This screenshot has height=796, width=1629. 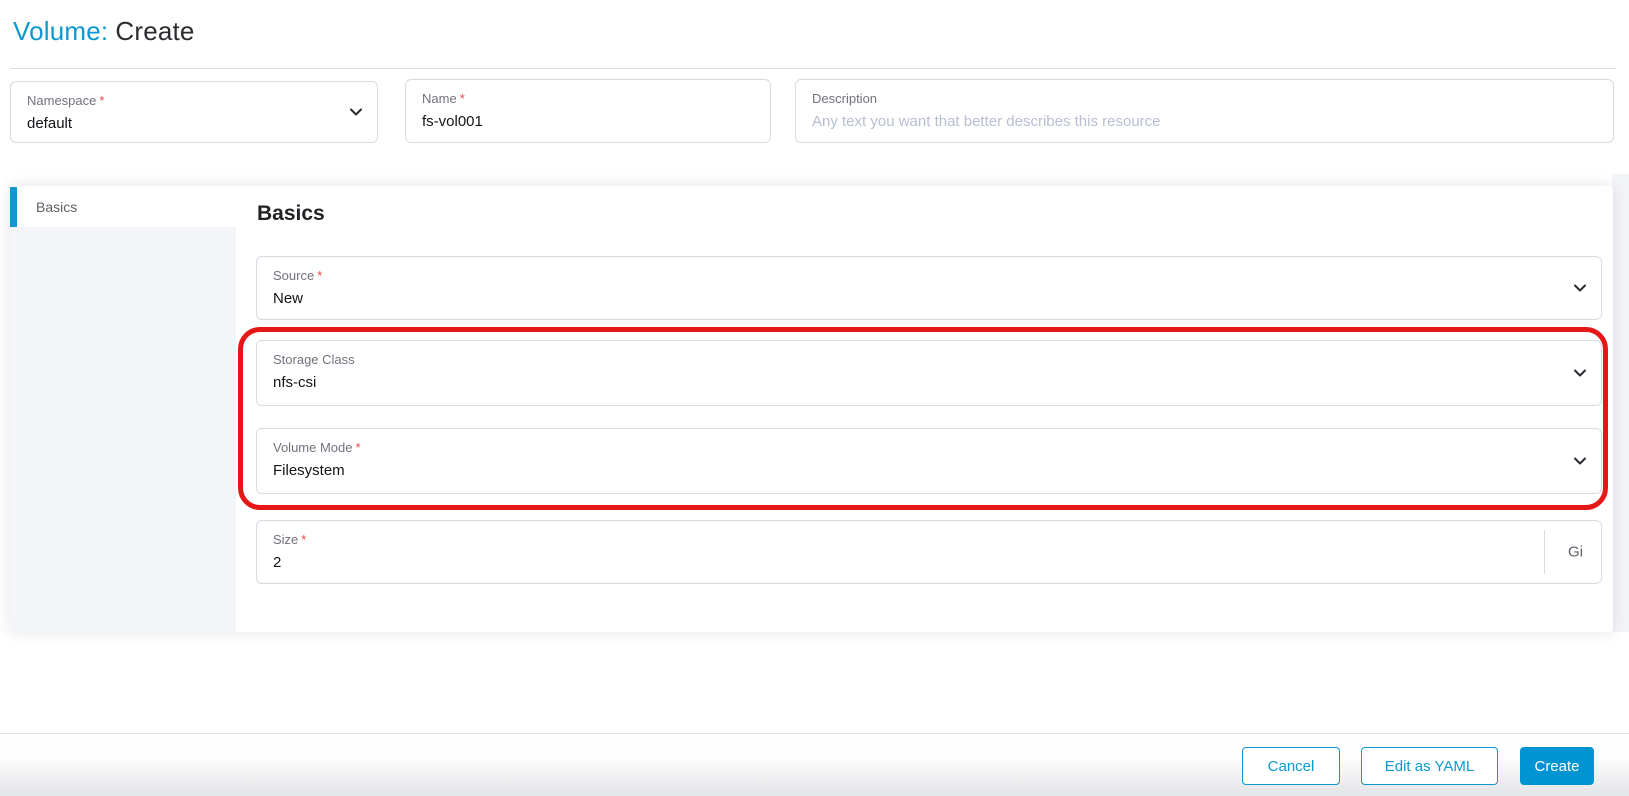 What do you see at coordinates (194, 112) in the screenshot?
I see `namespace-select: Namespace * default` at bounding box center [194, 112].